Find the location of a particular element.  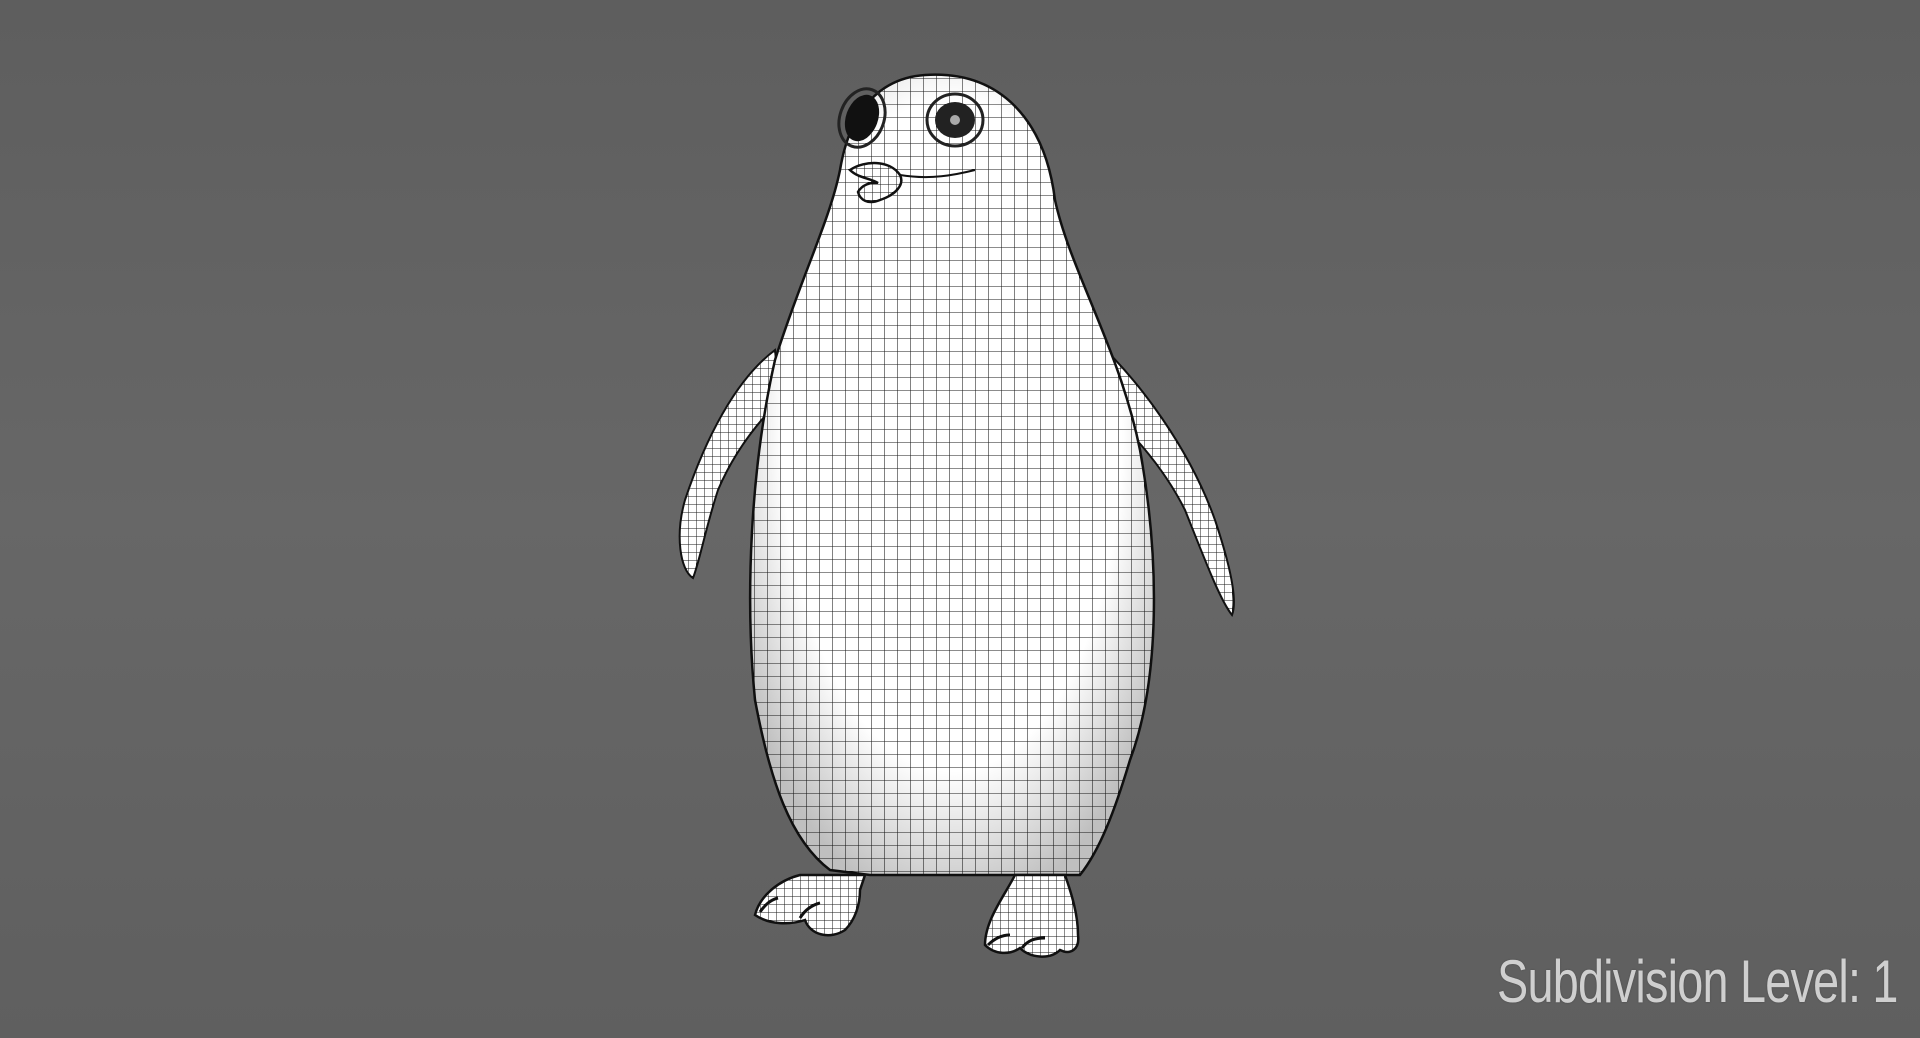

right-foot is located at coordinates (1031, 915).